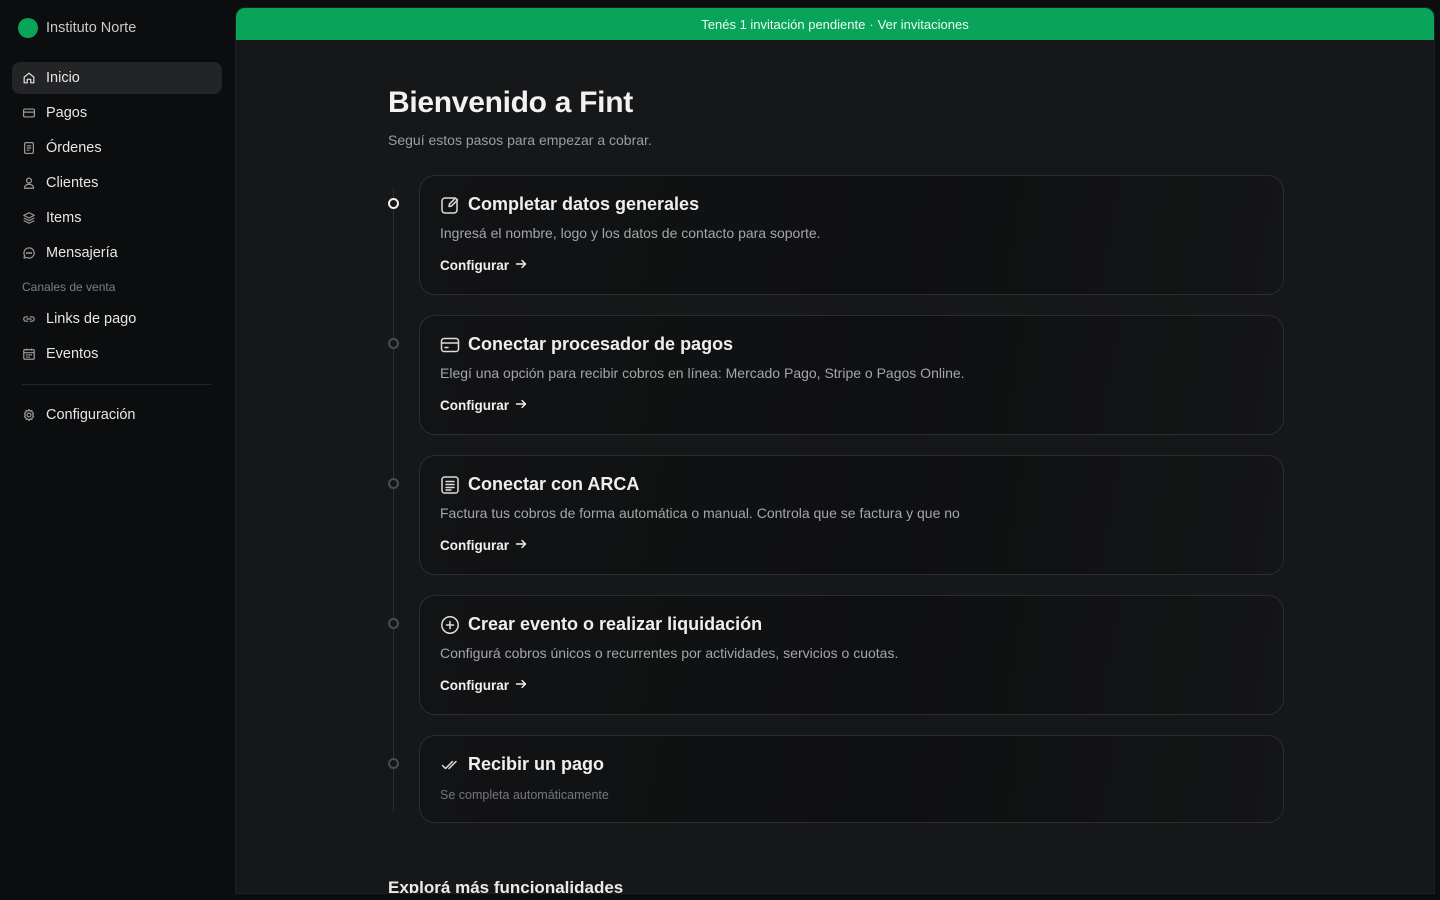 This screenshot has height=900, width=1440. I want to click on sidebar-item-label: Eventos, so click(72, 354).